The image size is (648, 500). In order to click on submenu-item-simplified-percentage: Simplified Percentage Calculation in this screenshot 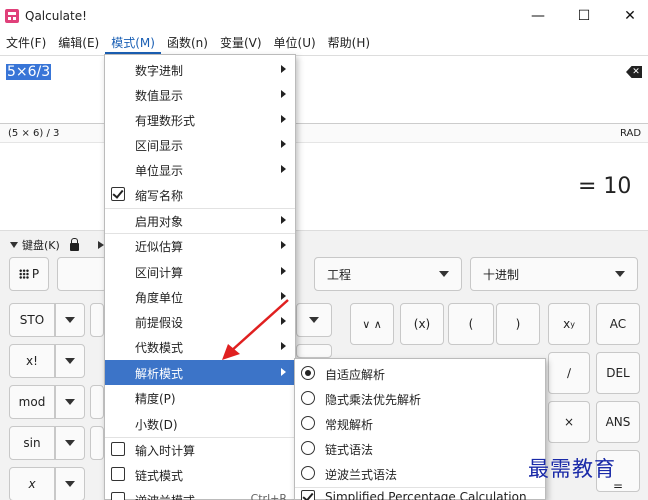, I will do `click(420, 494)`.